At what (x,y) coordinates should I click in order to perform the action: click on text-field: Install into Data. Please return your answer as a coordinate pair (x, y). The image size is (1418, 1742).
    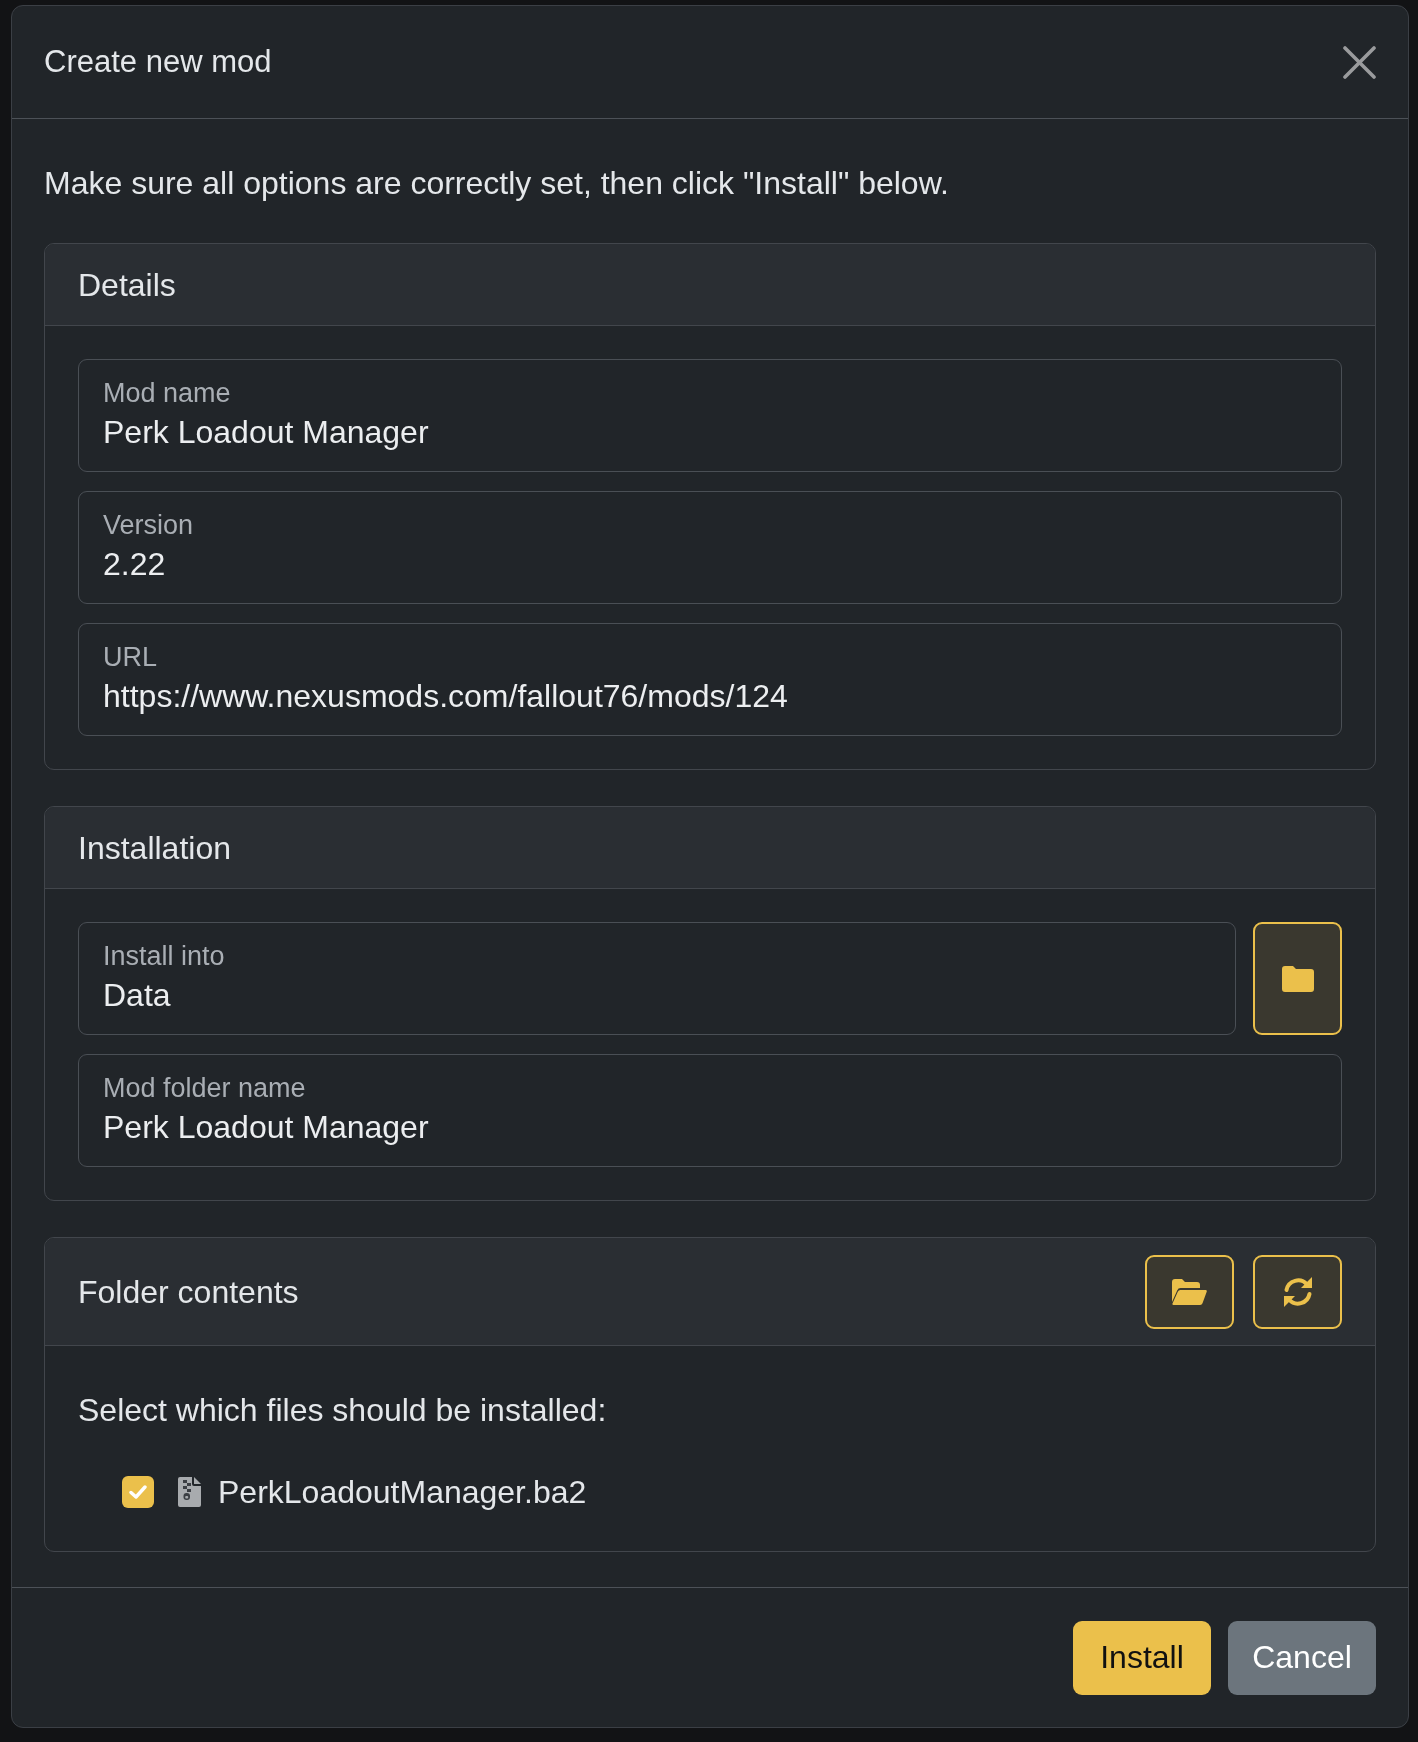
    Looking at the image, I should click on (657, 978).